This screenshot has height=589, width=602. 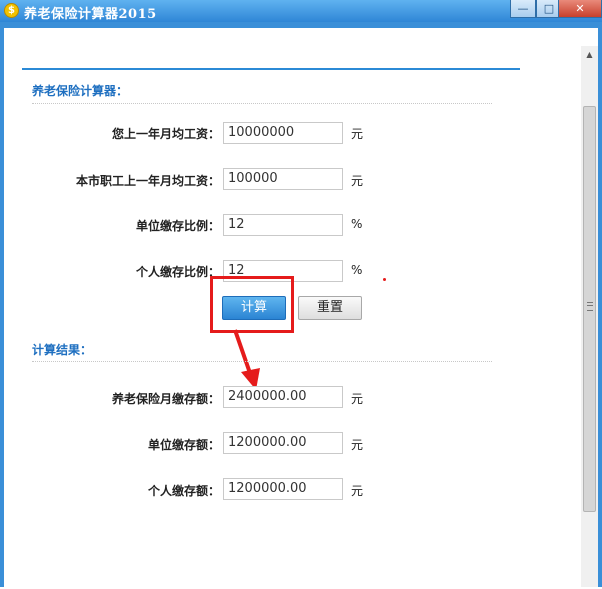 I want to click on result-label: 个人缴存额：, so click(x=183, y=491).